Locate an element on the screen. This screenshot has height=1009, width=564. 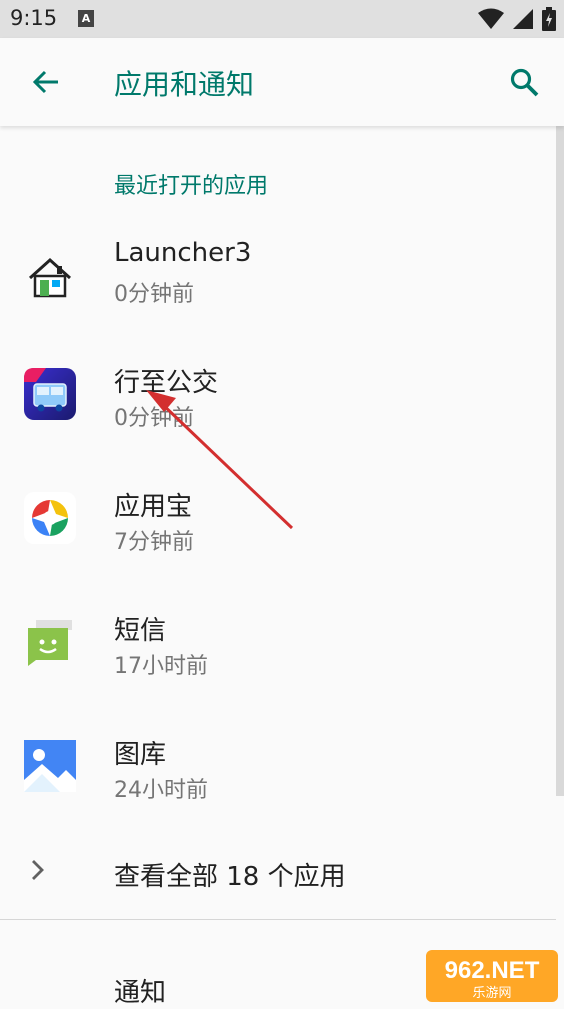
back-button is located at coordinates (46, 82).